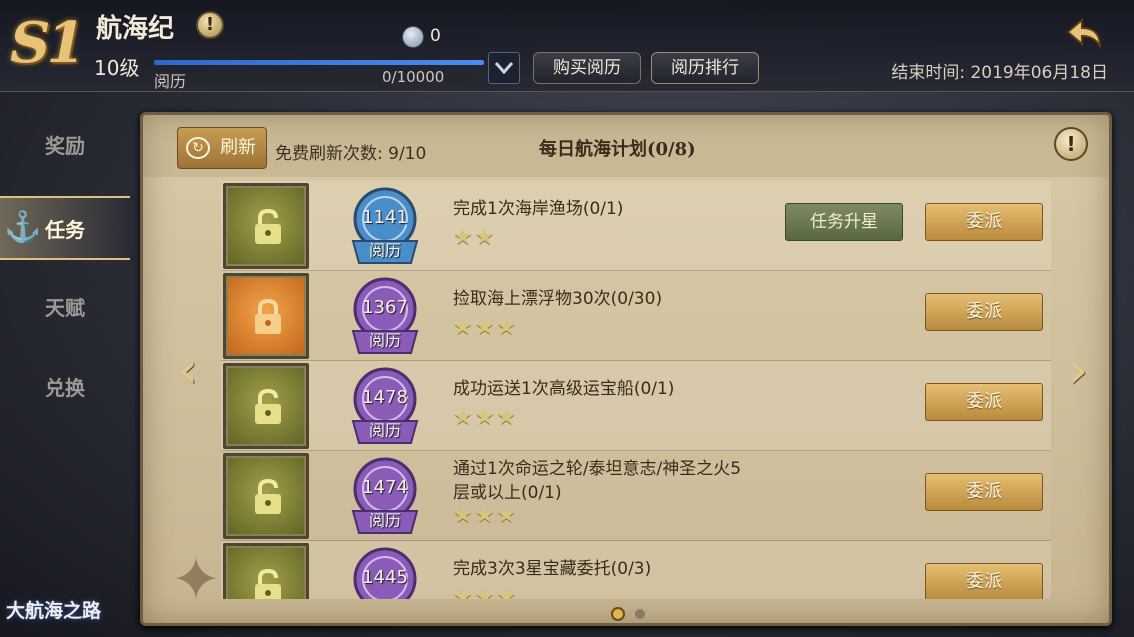 This screenshot has height=637, width=1134. I want to click on refresh-button: ↻ 刷新, so click(222, 148).